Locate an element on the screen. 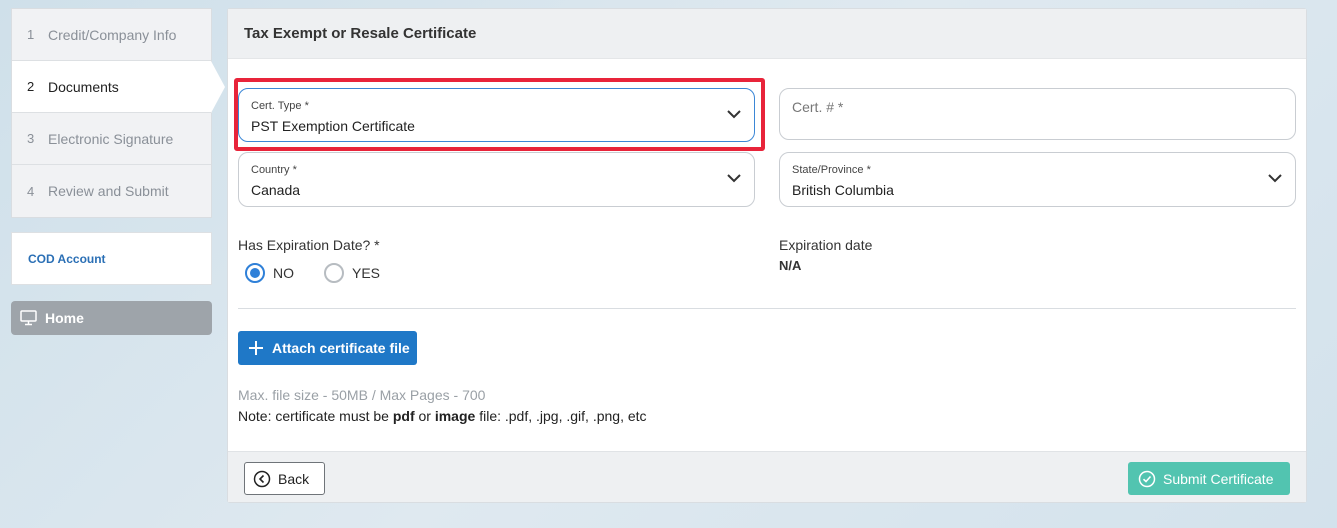 The image size is (1337, 528). has-expiration-label: Has Expiration Date? * is located at coordinates (309, 245).